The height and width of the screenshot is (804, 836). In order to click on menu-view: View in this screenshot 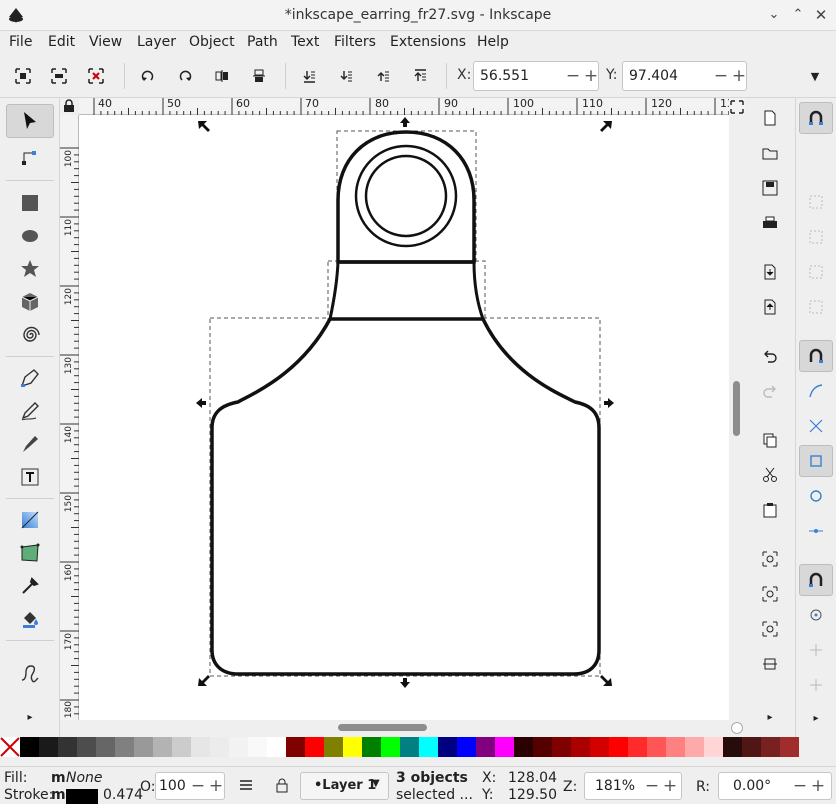, I will do `click(105, 42)`.